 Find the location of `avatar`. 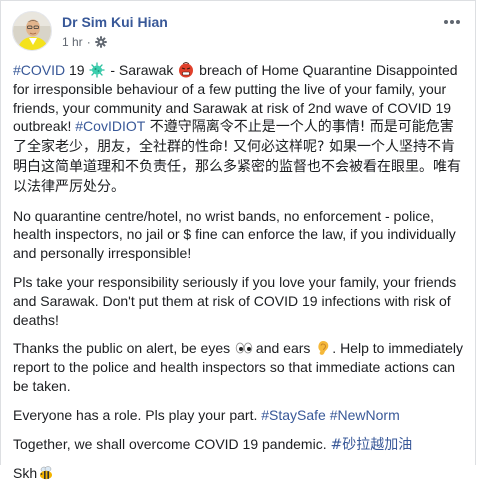

avatar is located at coordinates (32, 31).